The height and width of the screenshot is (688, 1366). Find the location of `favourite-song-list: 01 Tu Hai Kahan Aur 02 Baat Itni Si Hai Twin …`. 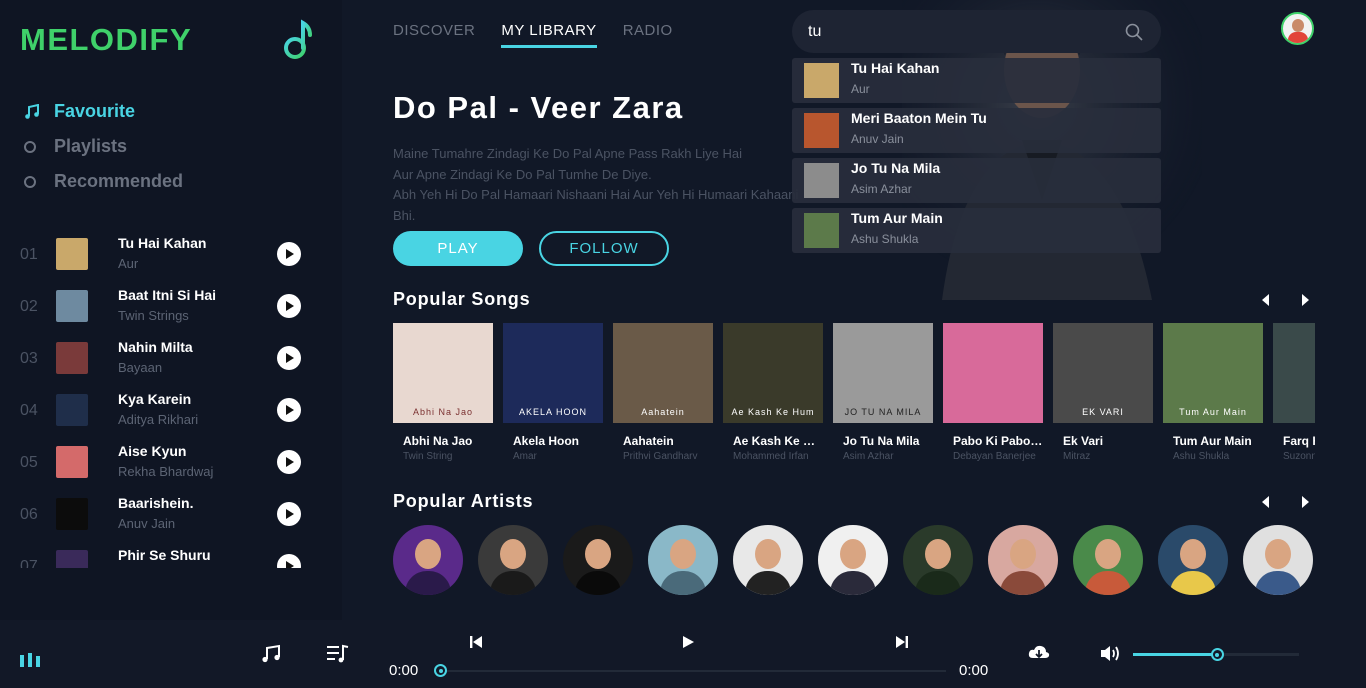

favourite-song-list: 01 Tu Hai Kahan Aur 02 Baat Itni Si Hai Twin … is located at coordinates (171, 398).